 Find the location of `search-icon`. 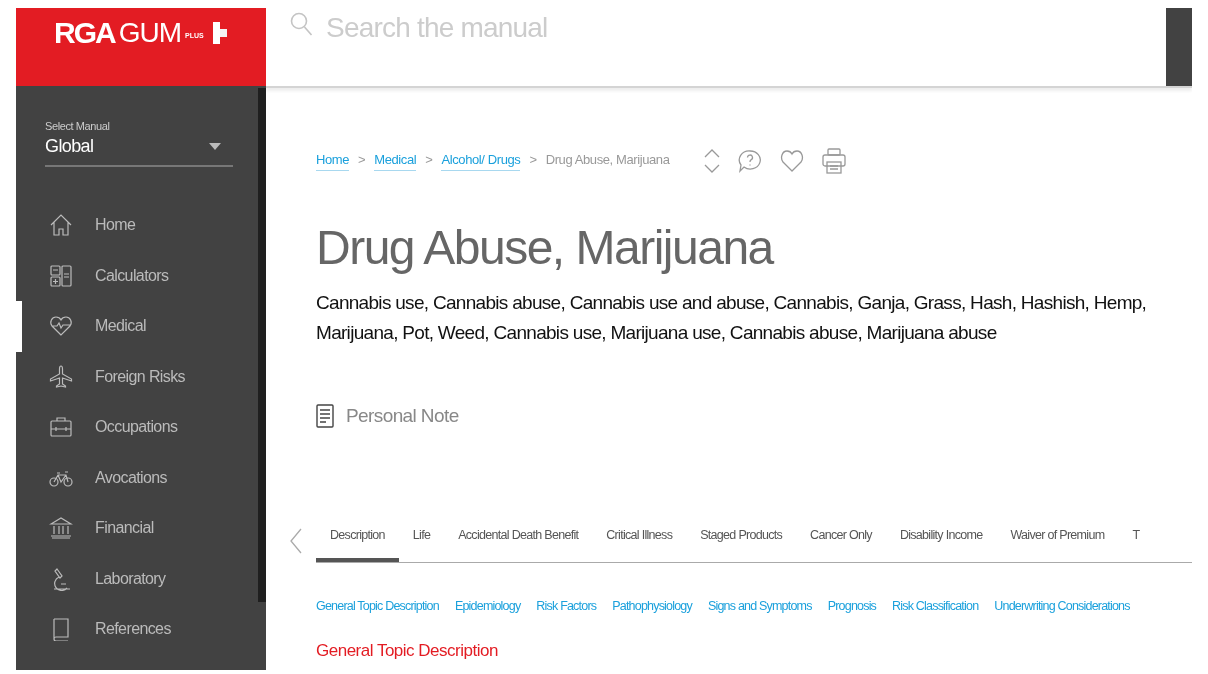

search-icon is located at coordinates (302, 25).